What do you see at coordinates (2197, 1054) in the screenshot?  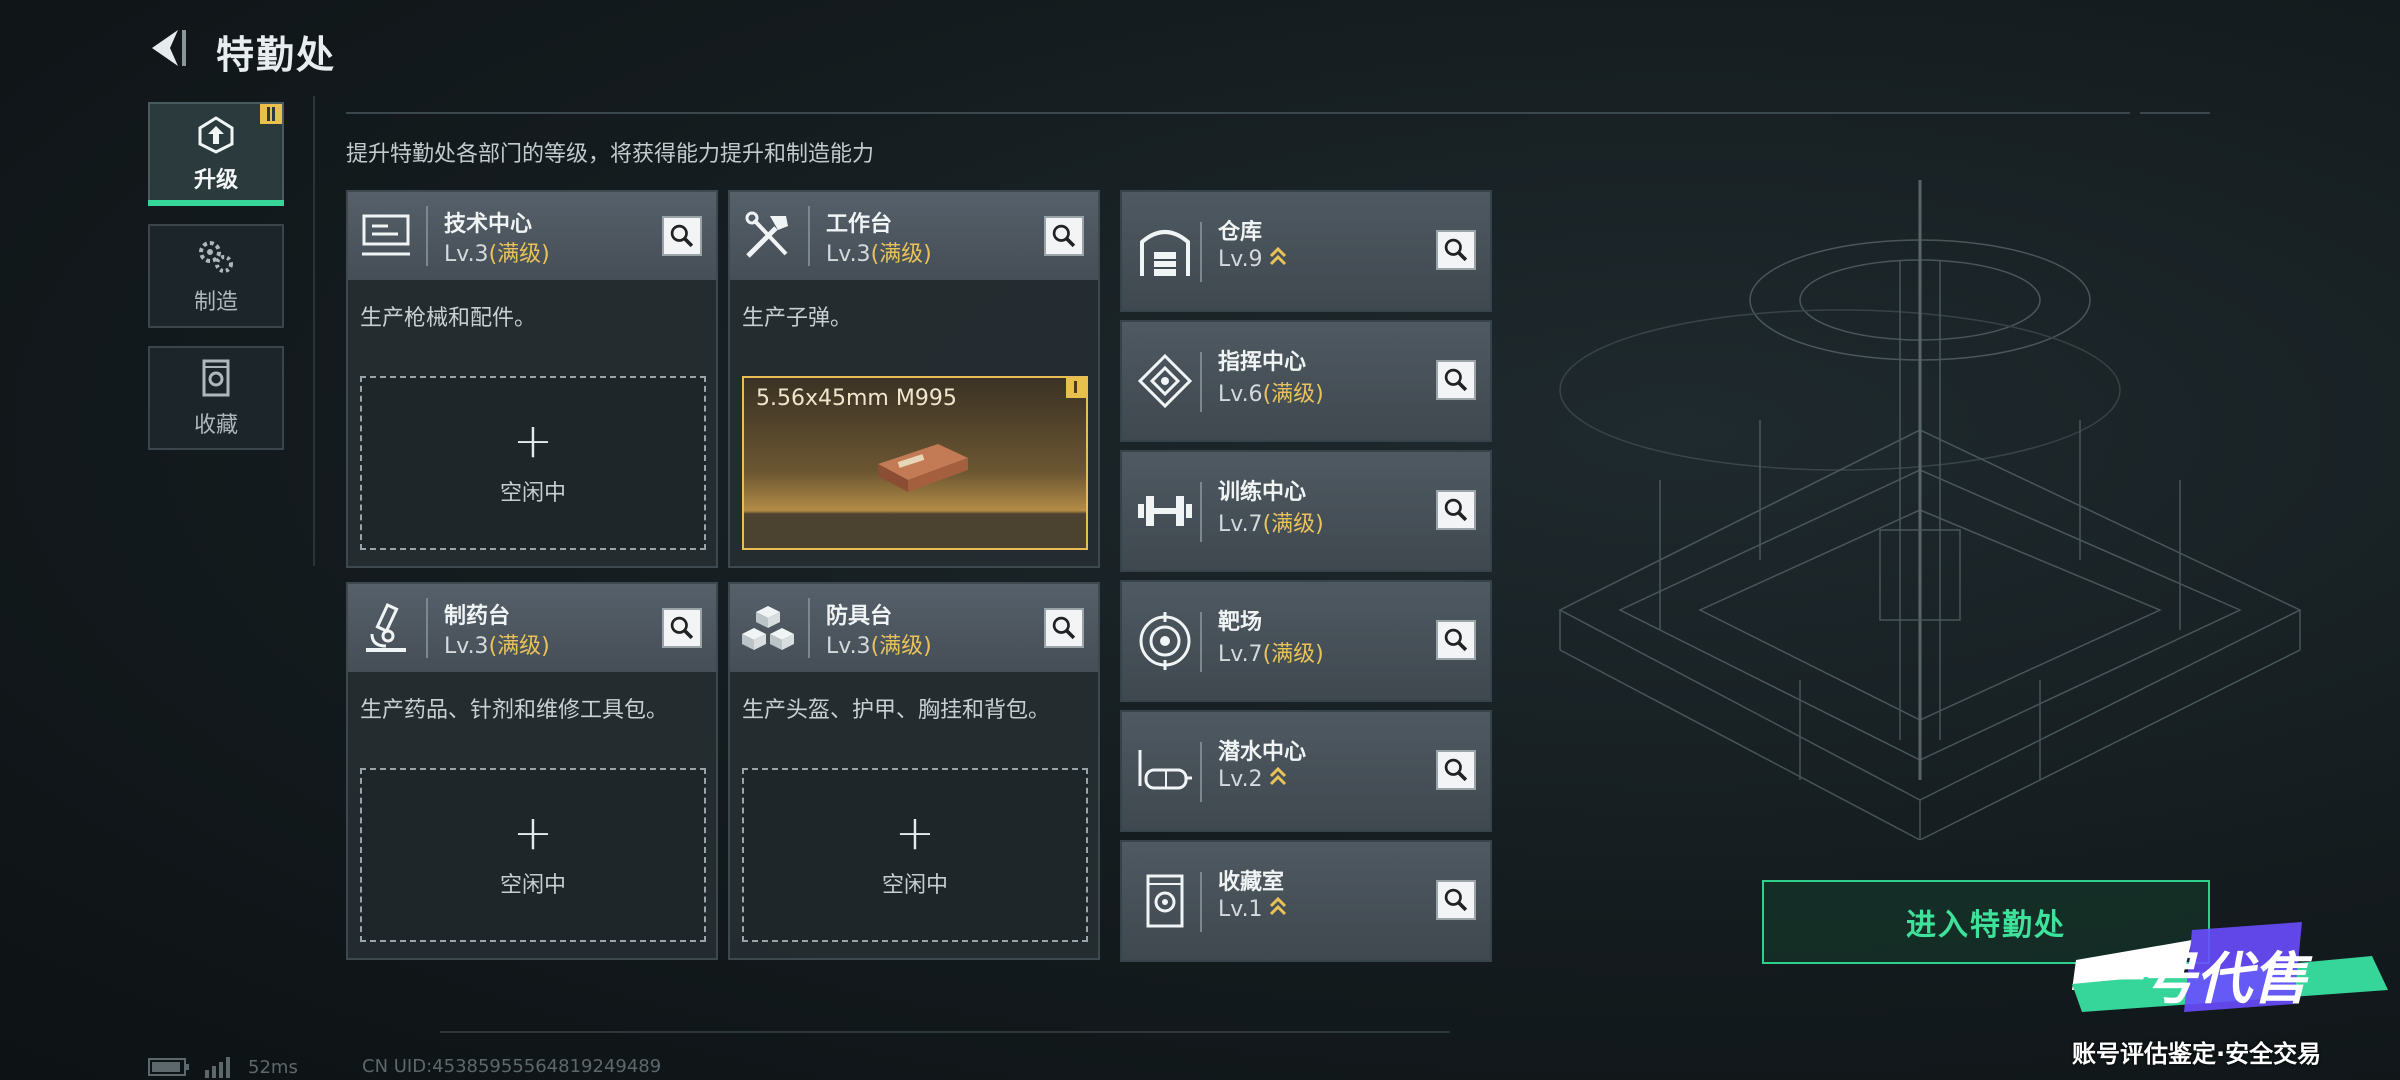 I see `watermark-tagline: 账号评估鉴定·安全交易` at bounding box center [2197, 1054].